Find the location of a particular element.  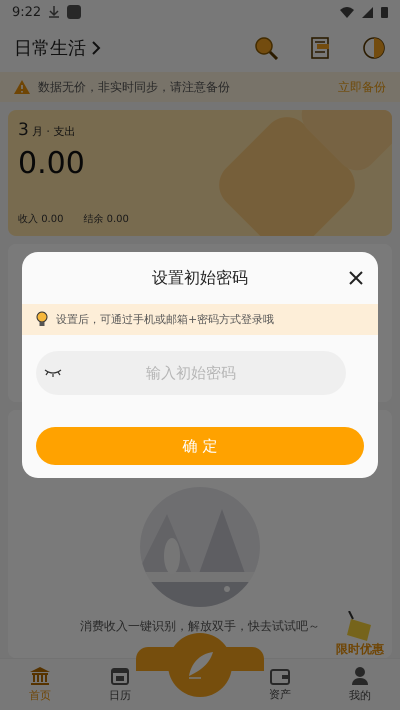

expense-caption: 月 · 支出 is located at coordinates (54, 131).